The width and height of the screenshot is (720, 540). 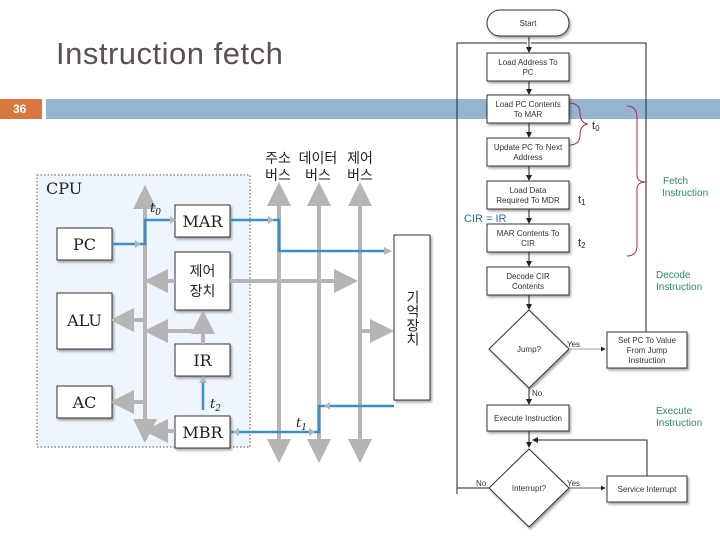 What do you see at coordinates (679, 423) in the screenshot?
I see `execute-label-2: Instruction` at bounding box center [679, 423].